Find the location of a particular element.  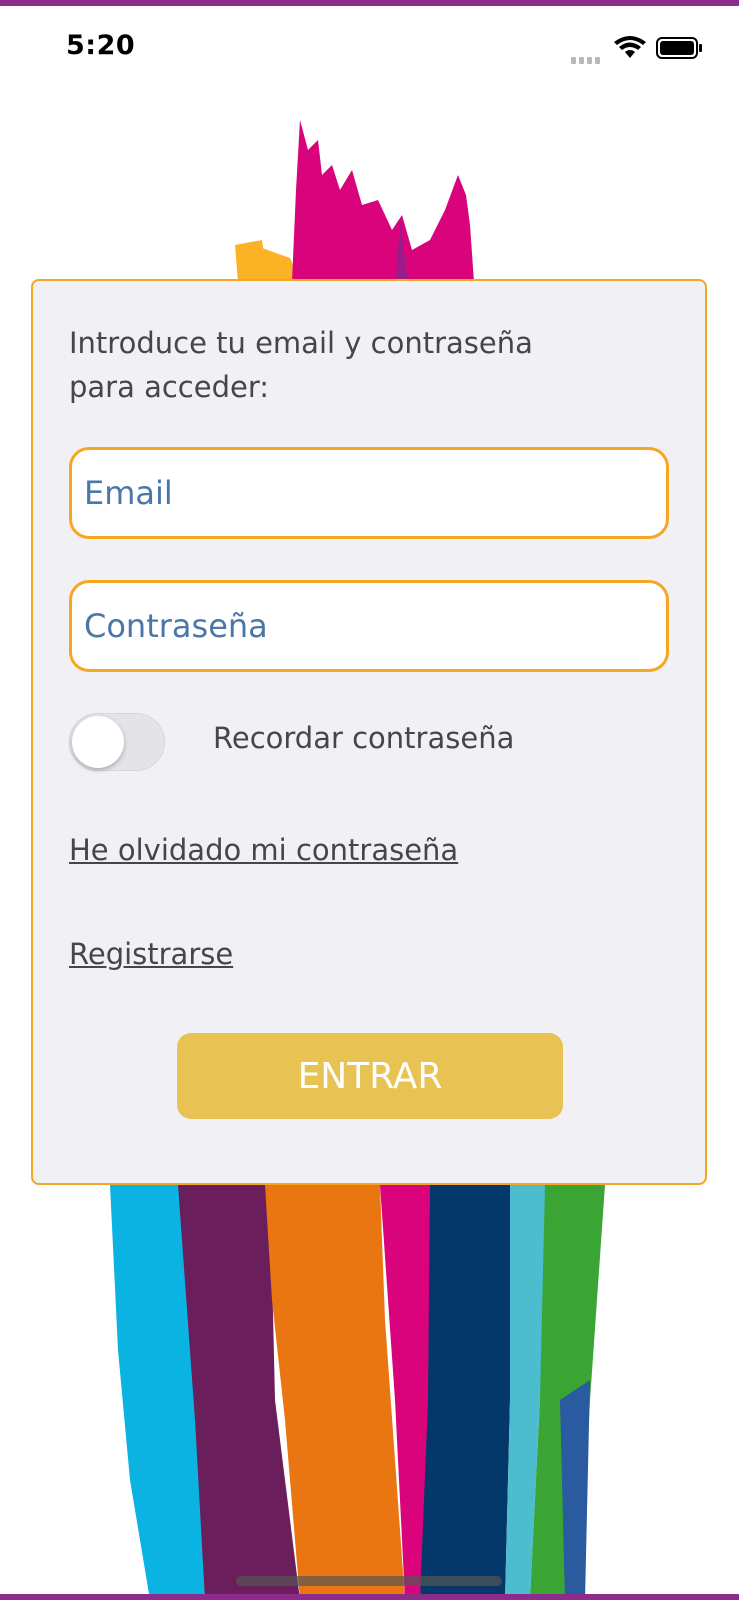

bottom-frame-bar is located at coordinates (369, 1597).